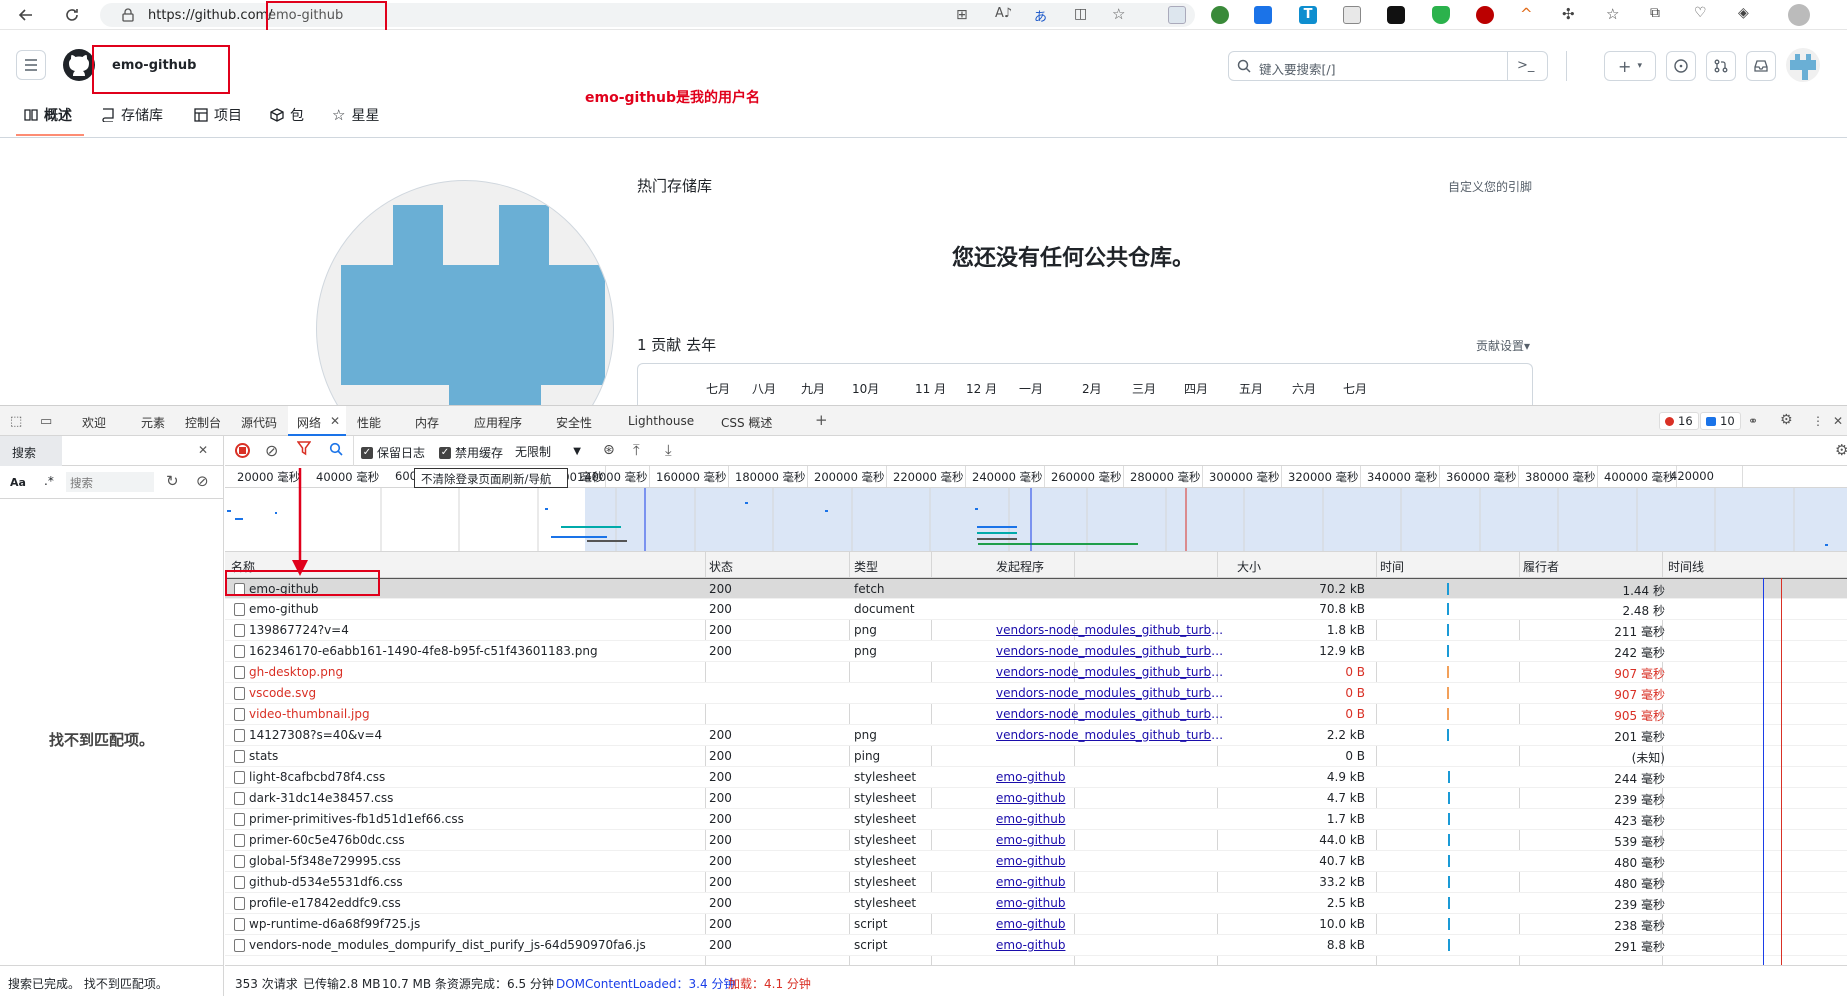 The image size is (1847, 996). What do you see at coordinates (1786, 420) in the screenshot?
I see `settings-gear-icon: ⚙` at bounding box center [1786, 420].